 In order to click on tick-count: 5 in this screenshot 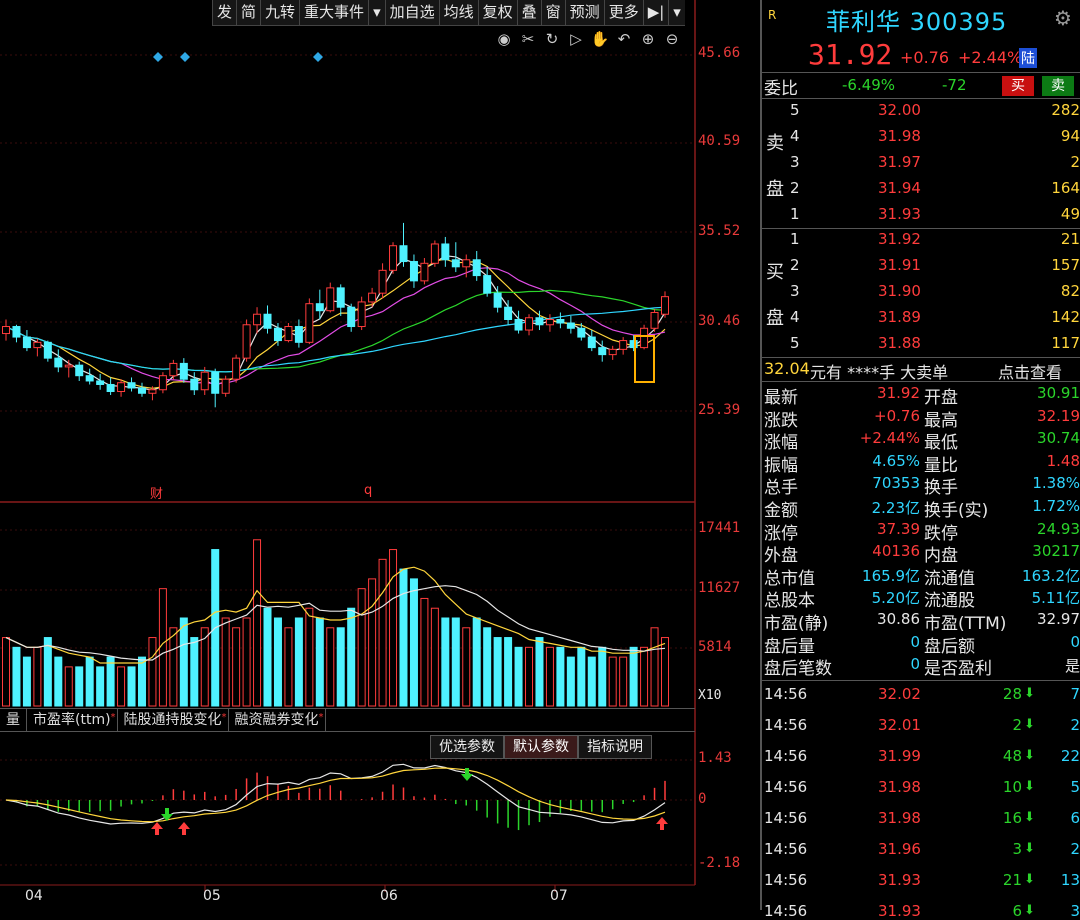, I will do `click(1075, 787)`.